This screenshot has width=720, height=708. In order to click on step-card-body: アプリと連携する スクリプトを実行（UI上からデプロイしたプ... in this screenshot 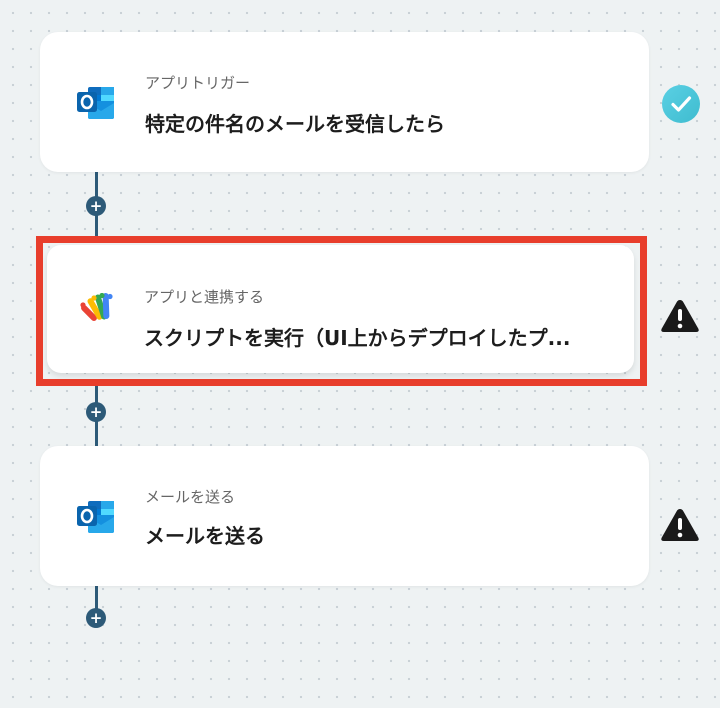, I will do `click(340, 309)`.